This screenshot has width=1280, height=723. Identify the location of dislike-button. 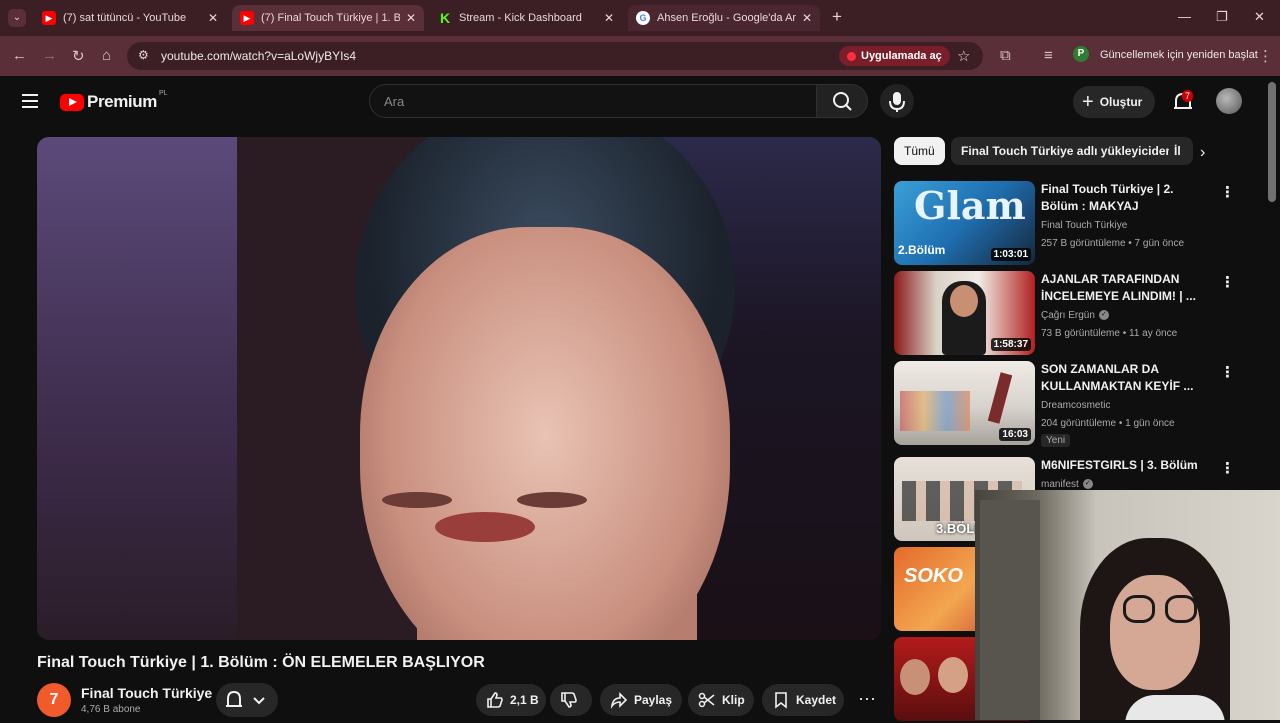
(571, 700).